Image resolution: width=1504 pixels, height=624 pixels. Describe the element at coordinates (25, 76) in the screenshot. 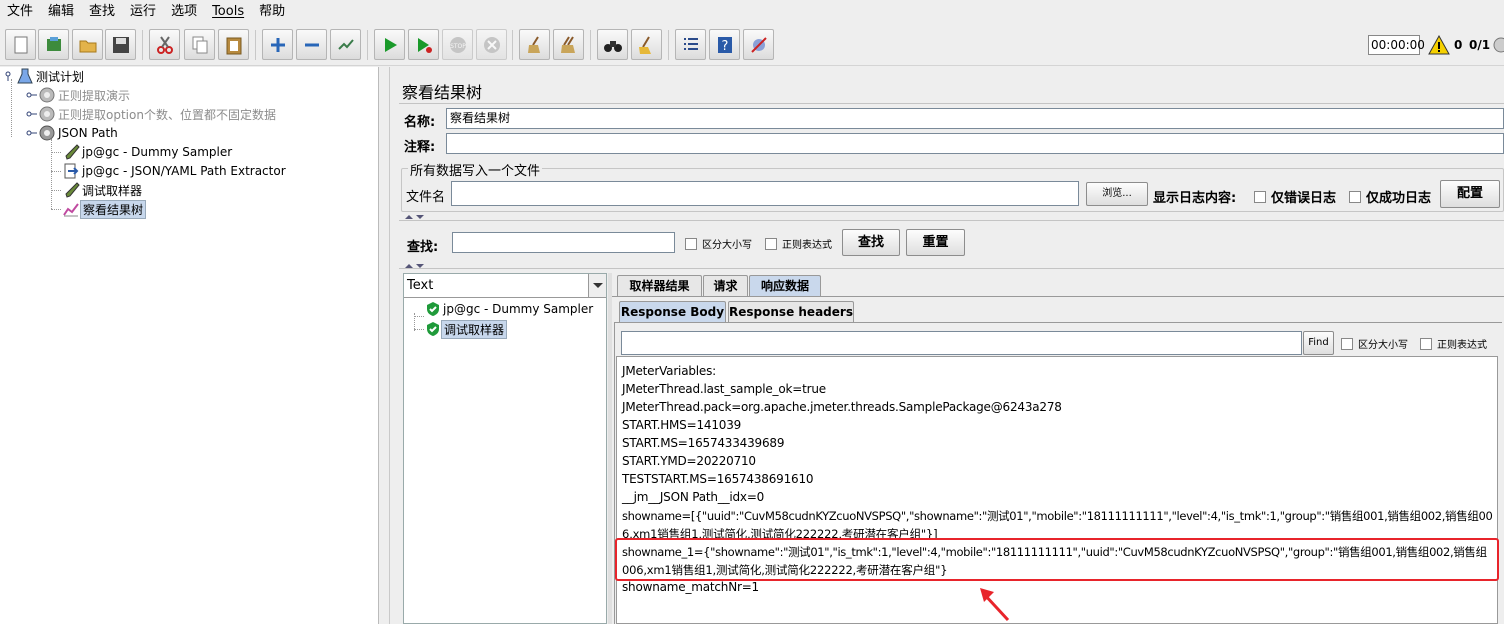

I see `test-plan-icon` at that location.